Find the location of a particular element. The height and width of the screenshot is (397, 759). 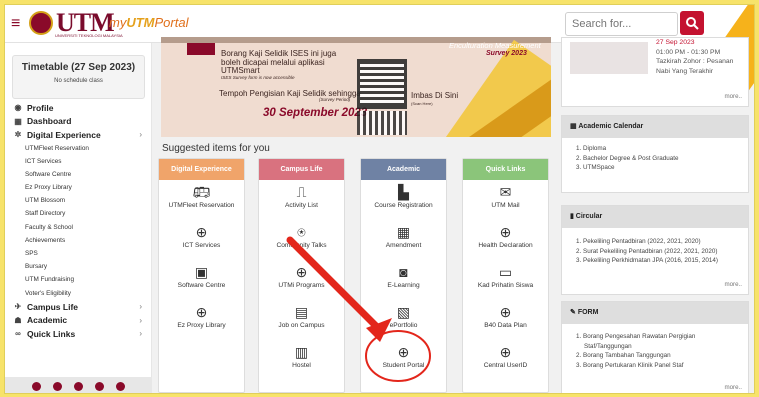

youtube-icon is located at coordinates (120, 386).